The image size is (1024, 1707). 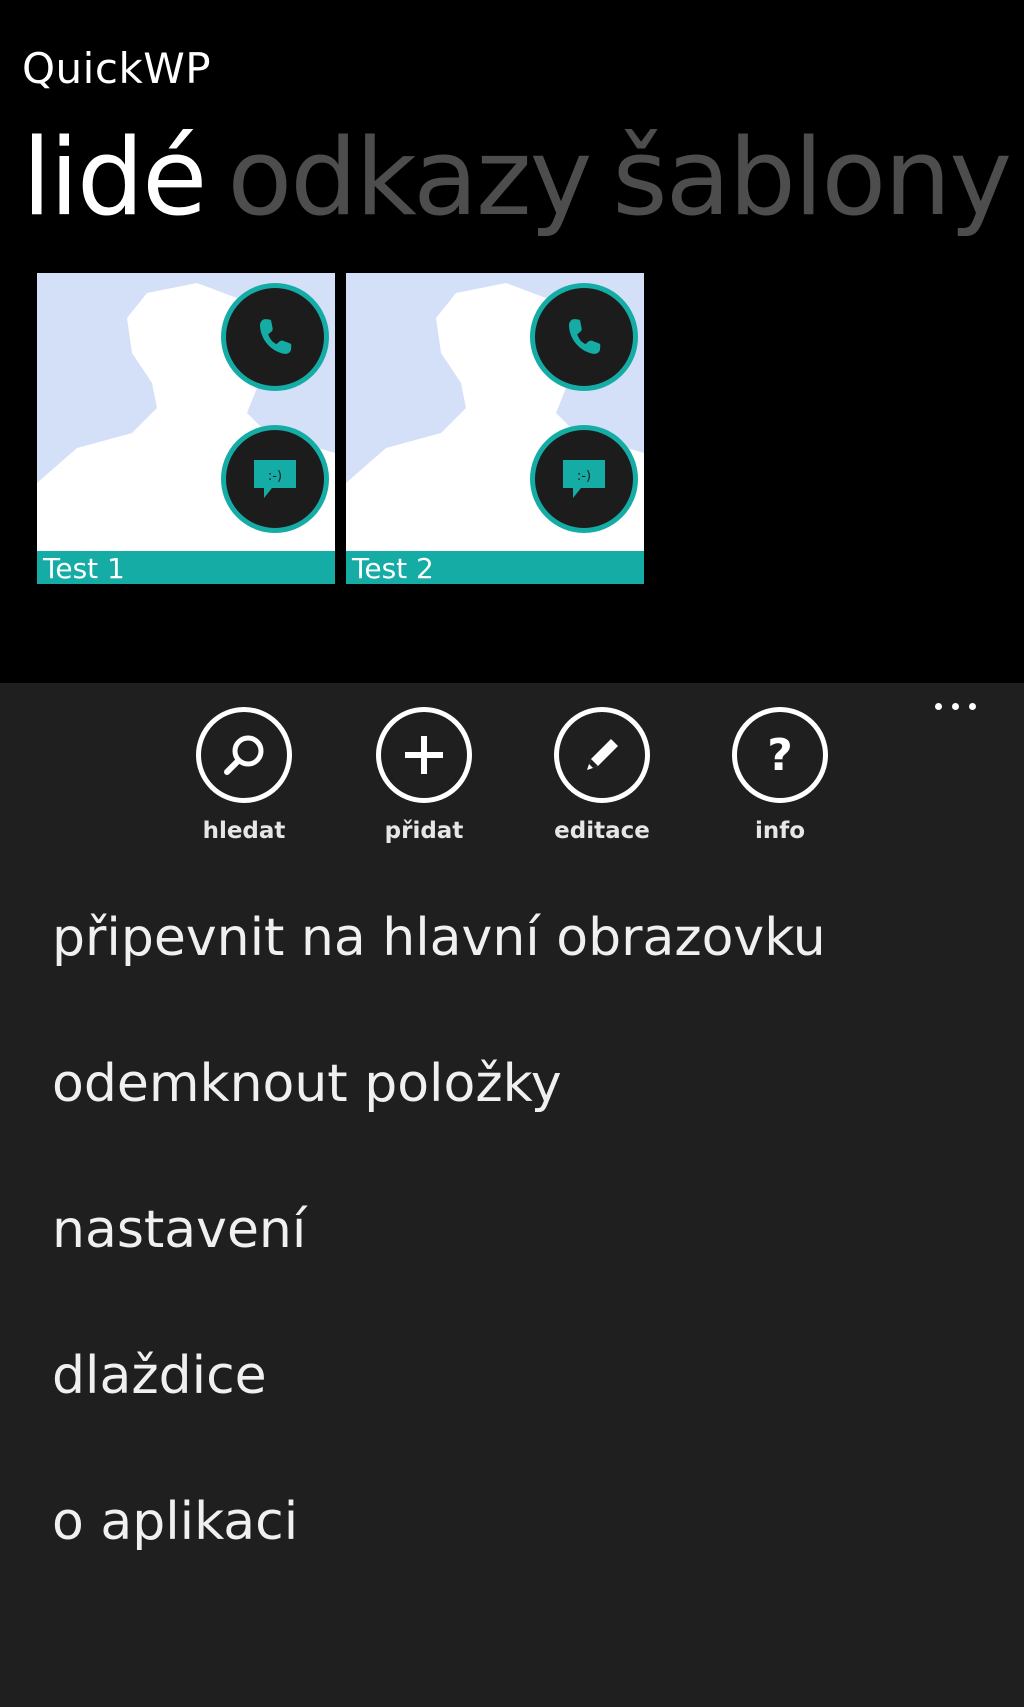 I want to click on pivot-tab-lide: lidé, so click(x=114, y=178).